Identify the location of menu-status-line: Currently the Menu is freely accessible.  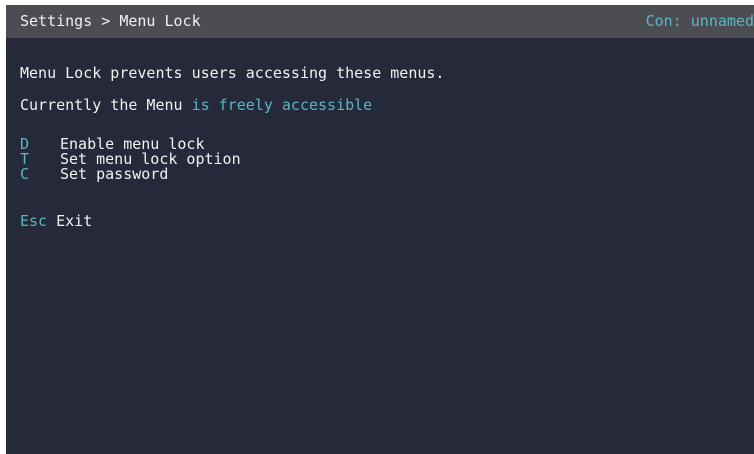
(196, 105).